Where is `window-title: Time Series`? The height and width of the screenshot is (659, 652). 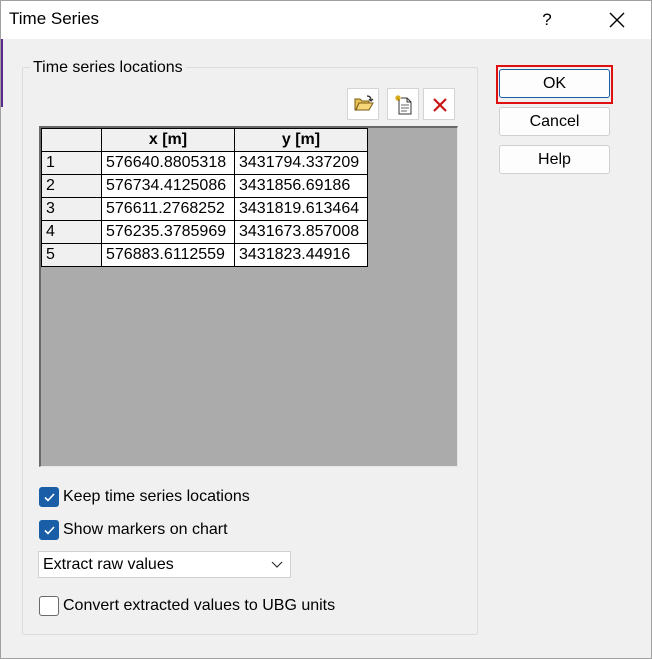 window-title: Time Series is located at coordinates (54, 18).